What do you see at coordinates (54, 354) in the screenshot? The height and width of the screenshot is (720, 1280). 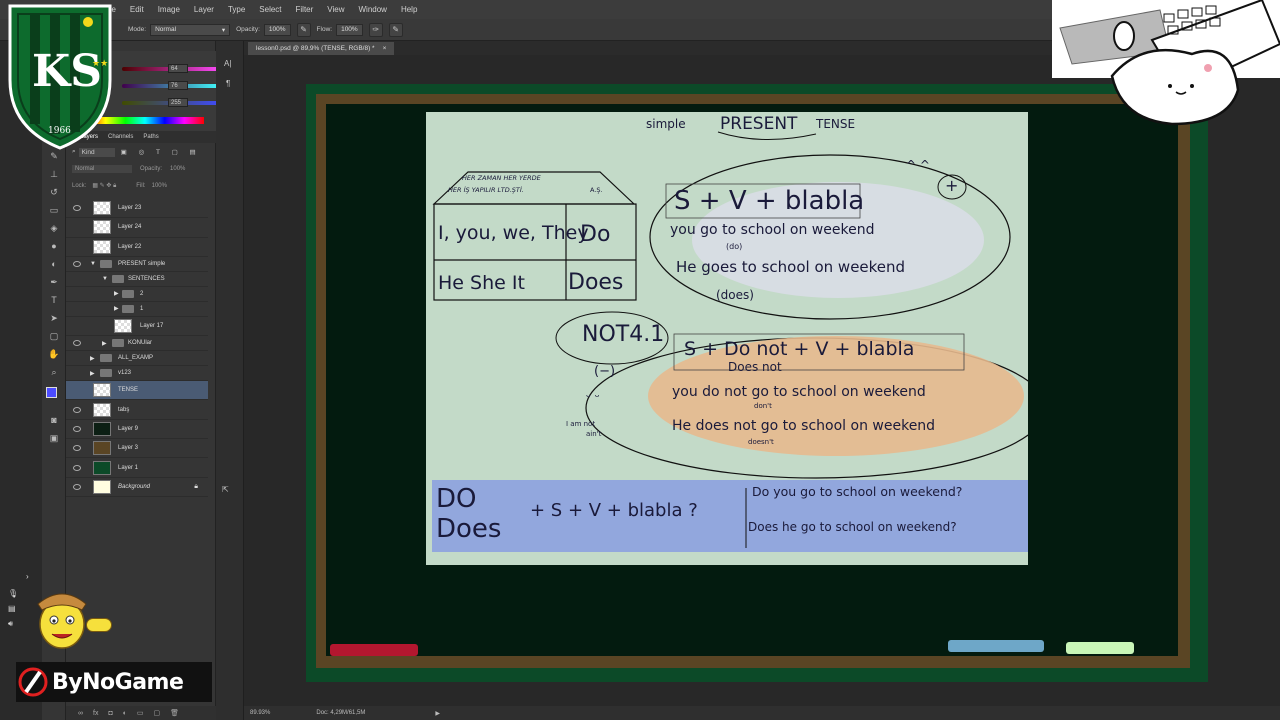 I see `hand-tool-icon: ✋` at bounding box center [54, 354].